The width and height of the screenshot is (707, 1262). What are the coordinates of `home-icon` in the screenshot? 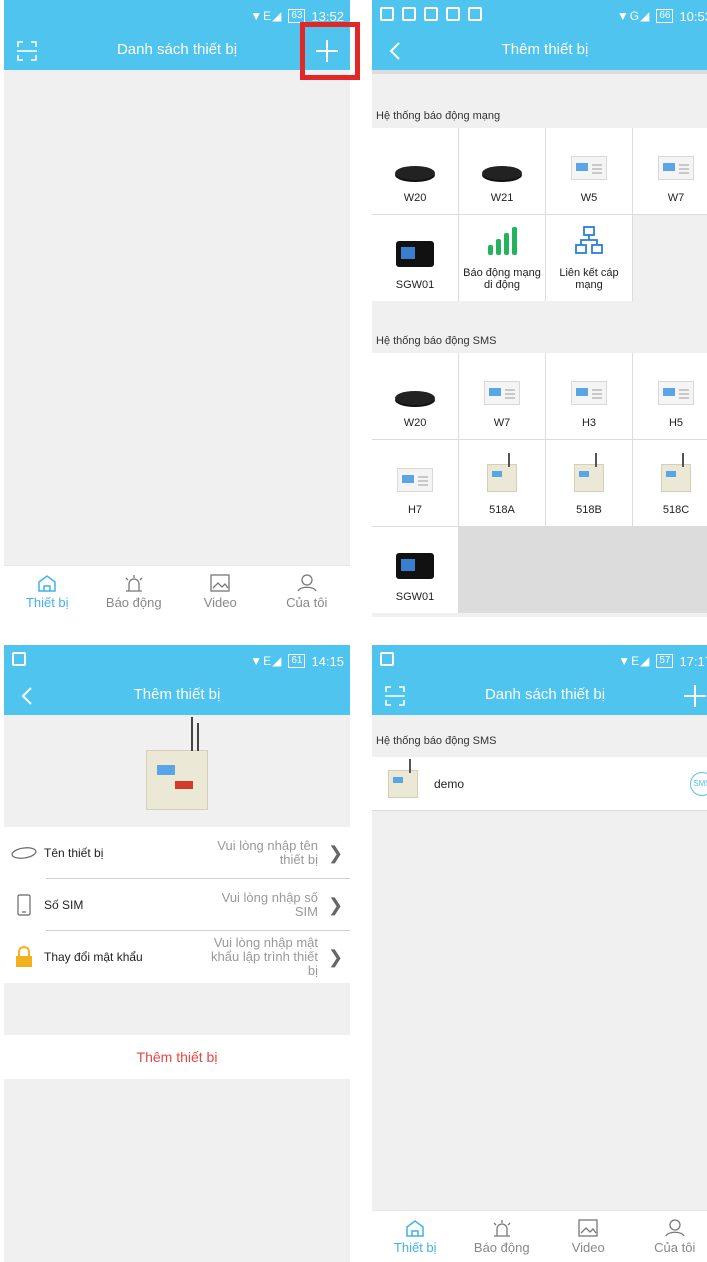 It's located at (47, 583).